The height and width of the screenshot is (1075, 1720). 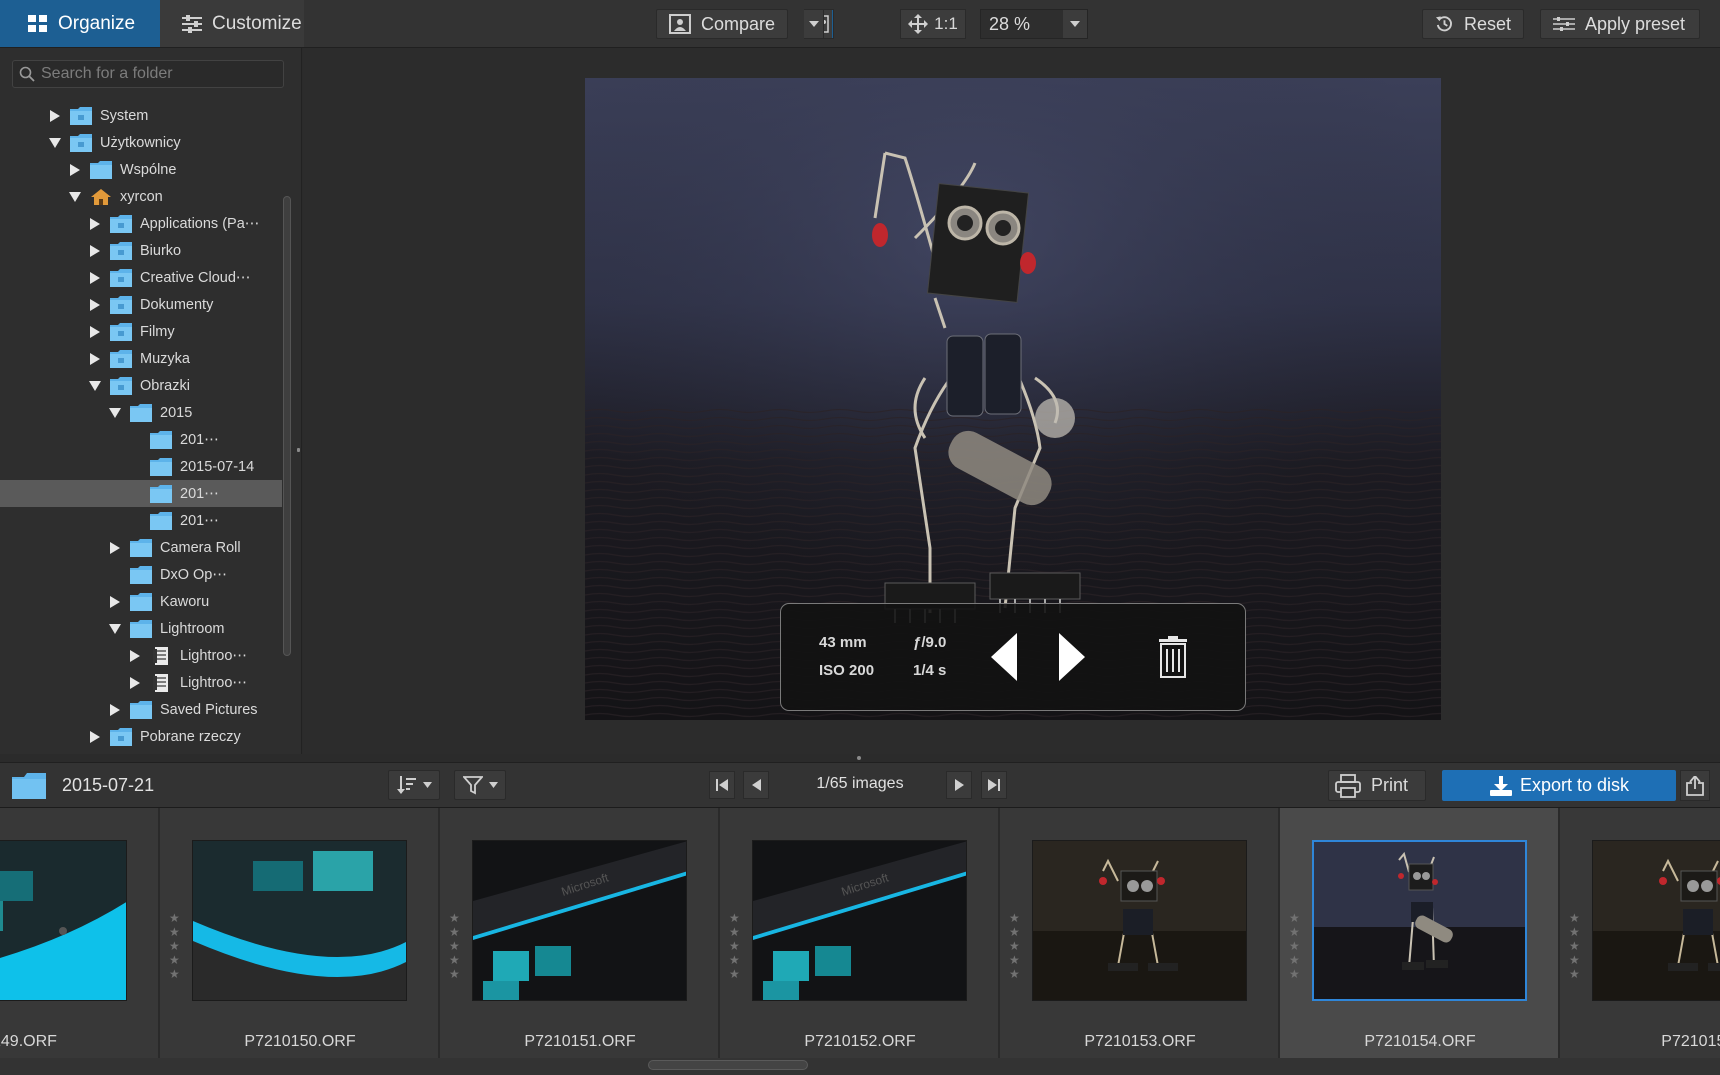 I want to click on last-image-button, so click(x=994, y=785).